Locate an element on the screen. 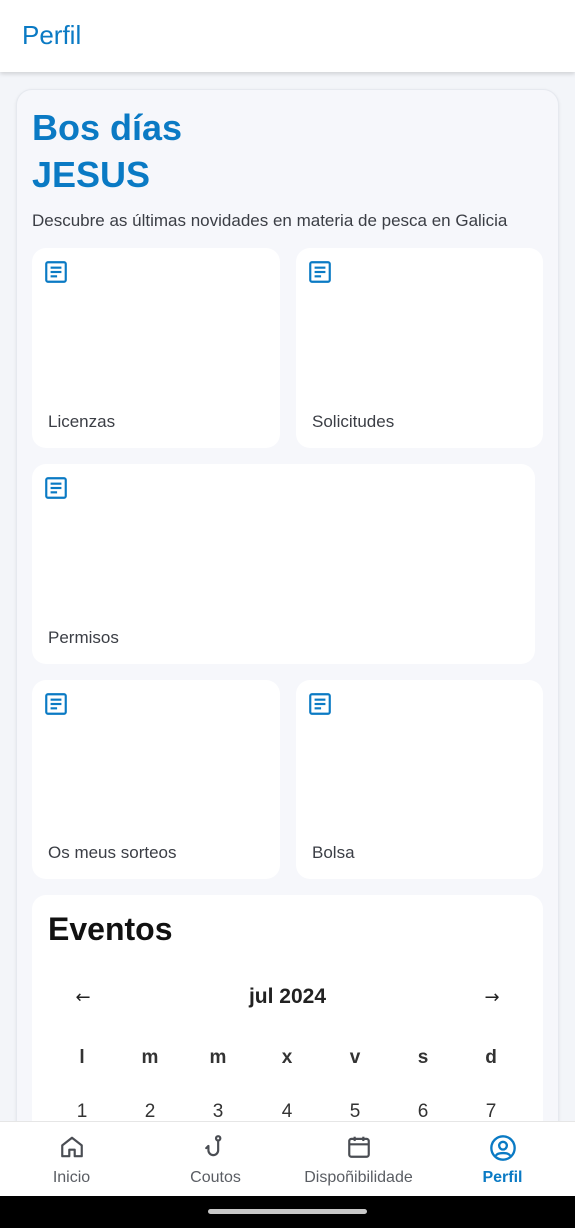 The image size is (575, 1228). nav-item-inicio: Inicio is located at coordinates (71, 1159).